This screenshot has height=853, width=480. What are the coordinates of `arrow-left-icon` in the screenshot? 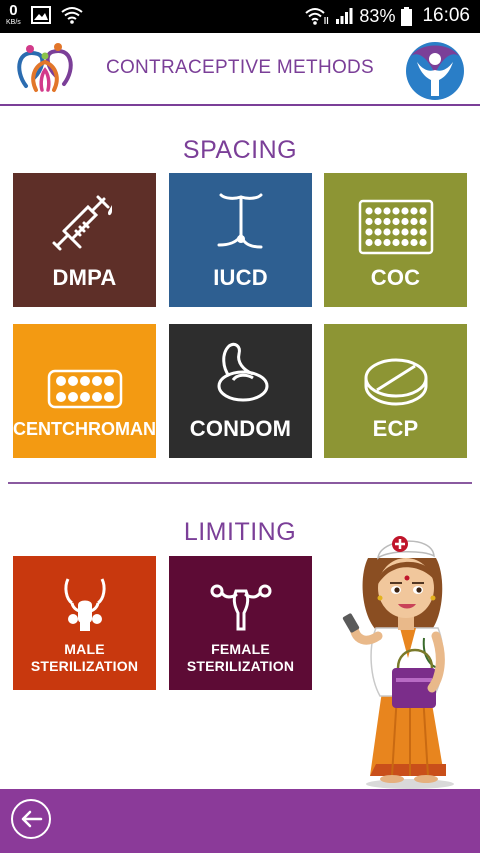 It's located at (32, 819).